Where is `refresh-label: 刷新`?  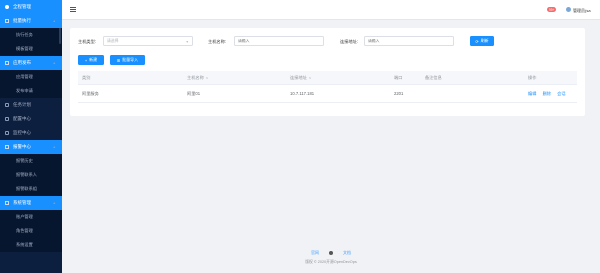 refresh-label: 刷新 is located at coordinates (484, 40).